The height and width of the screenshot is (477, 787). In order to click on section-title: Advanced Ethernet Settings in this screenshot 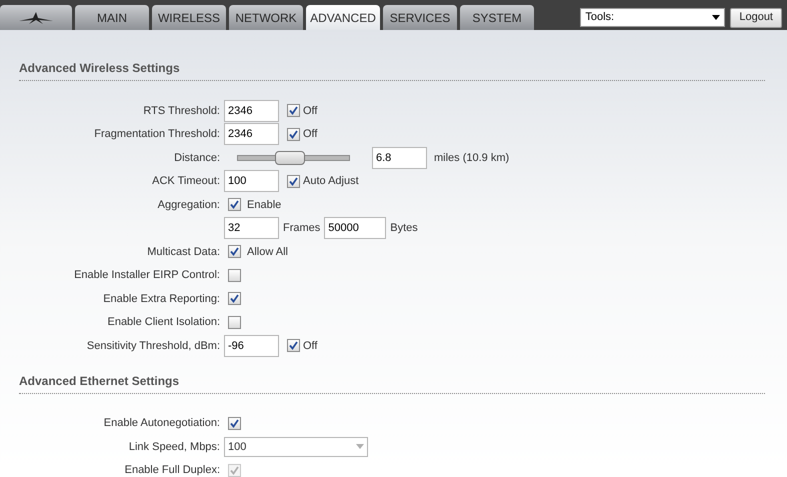, I will do `click(99, 381)`.